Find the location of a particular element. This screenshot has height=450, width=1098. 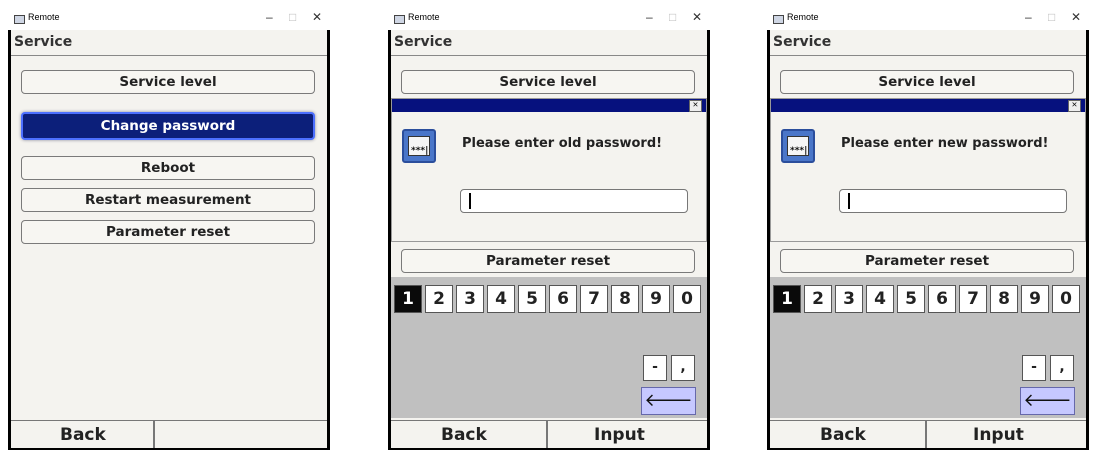

password-dialog: ✕ ***| Please enter old password! is located at coordinates (549, 170).